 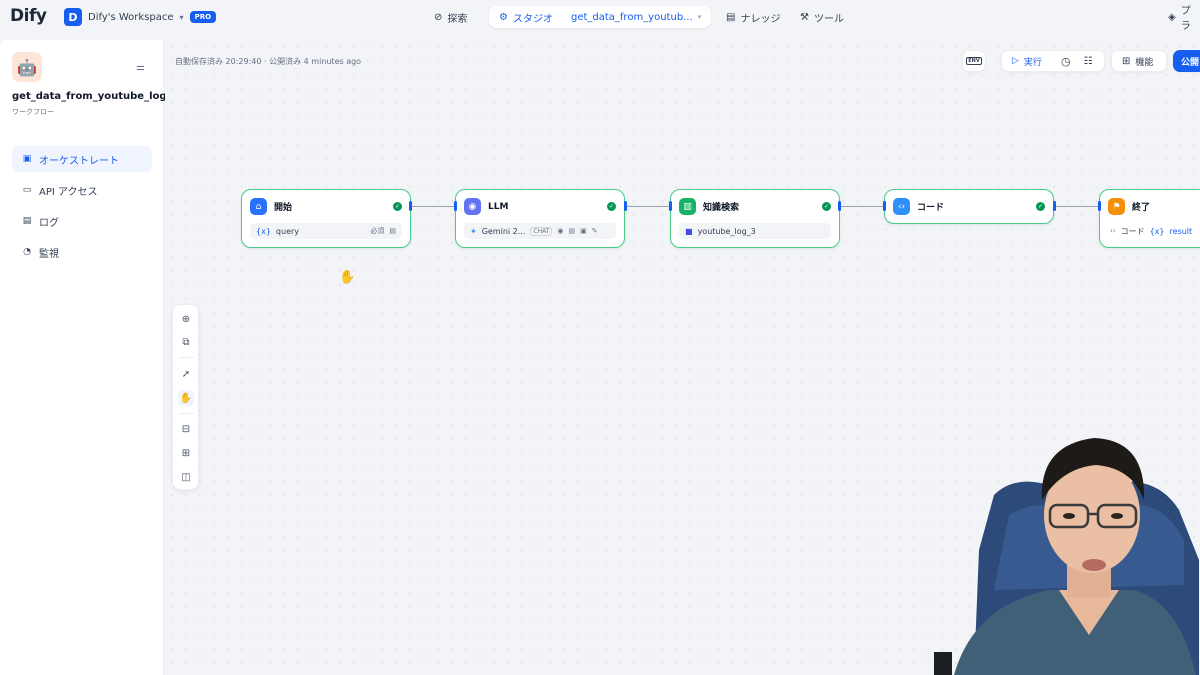 I want to click on node-title: コード, so click(x=931, y=208).